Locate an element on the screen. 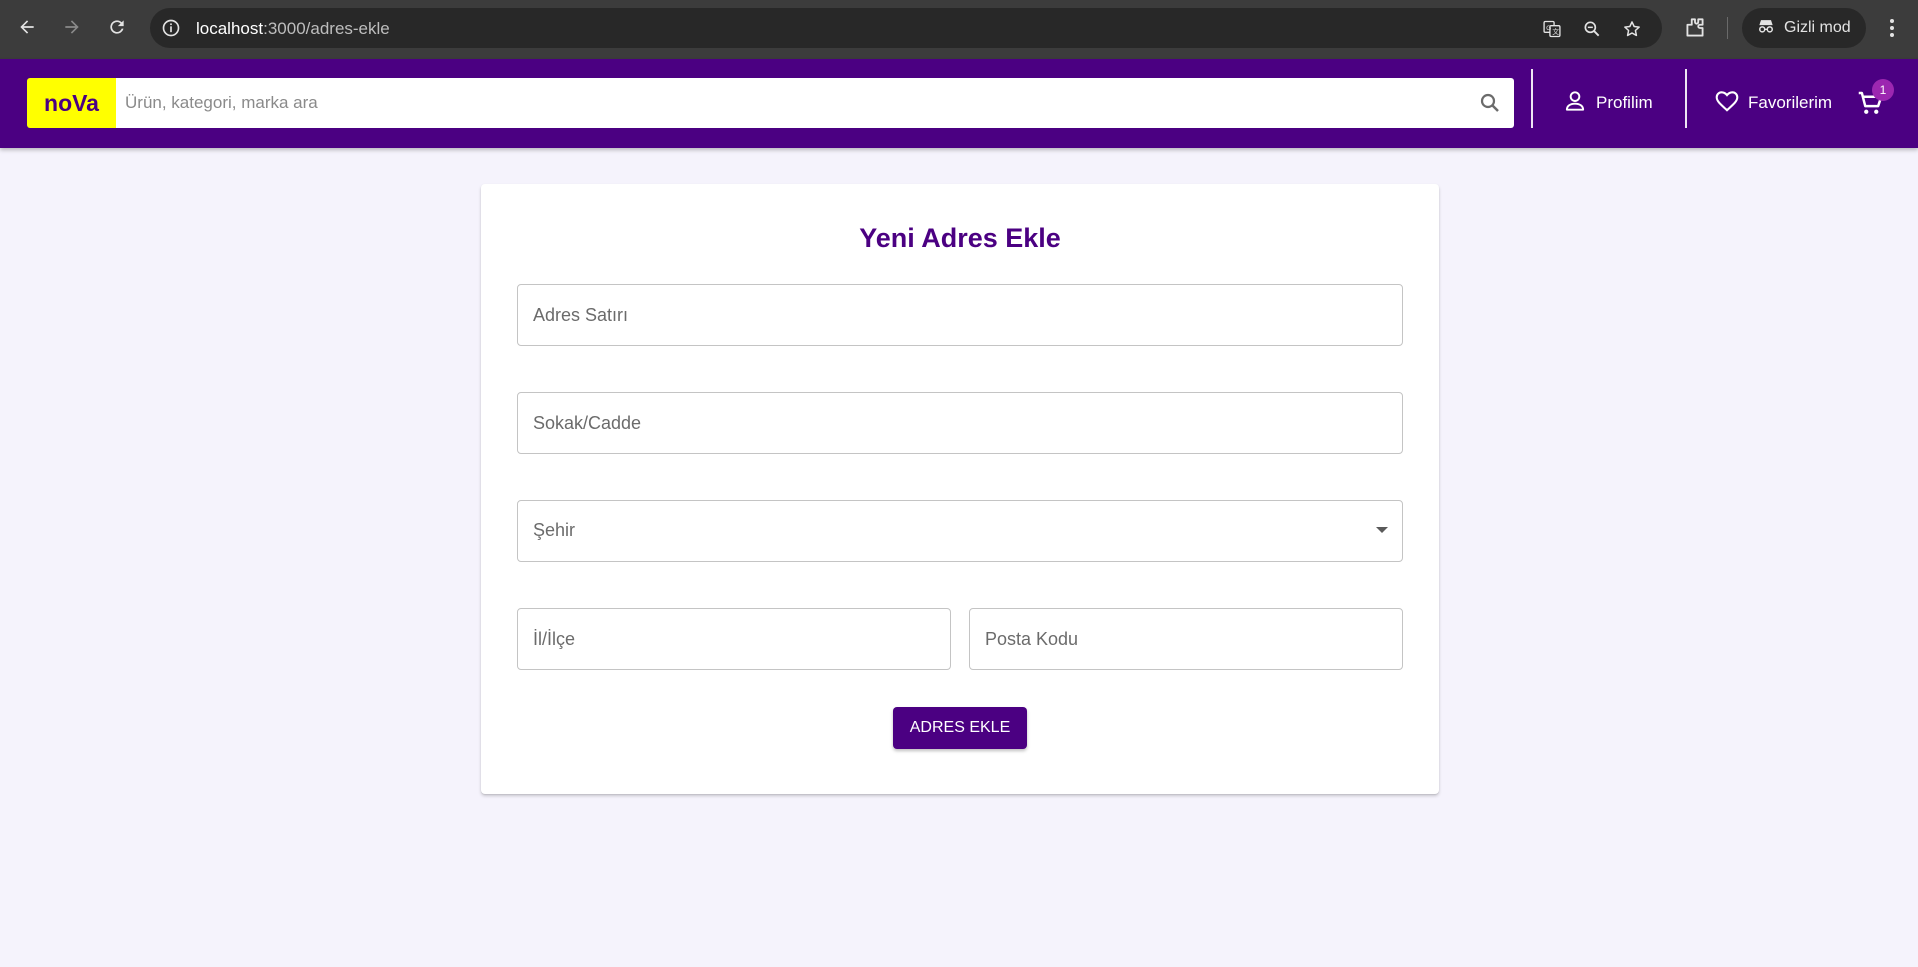 The image size is (1918, 967). reload-icon is located at coordinates (117, 27).